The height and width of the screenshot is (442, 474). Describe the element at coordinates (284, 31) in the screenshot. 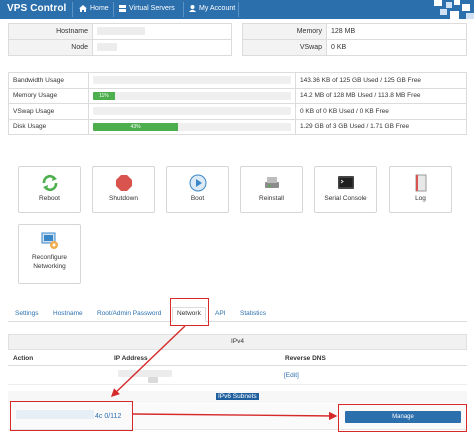

I see `memory-label: Memory` at that location.